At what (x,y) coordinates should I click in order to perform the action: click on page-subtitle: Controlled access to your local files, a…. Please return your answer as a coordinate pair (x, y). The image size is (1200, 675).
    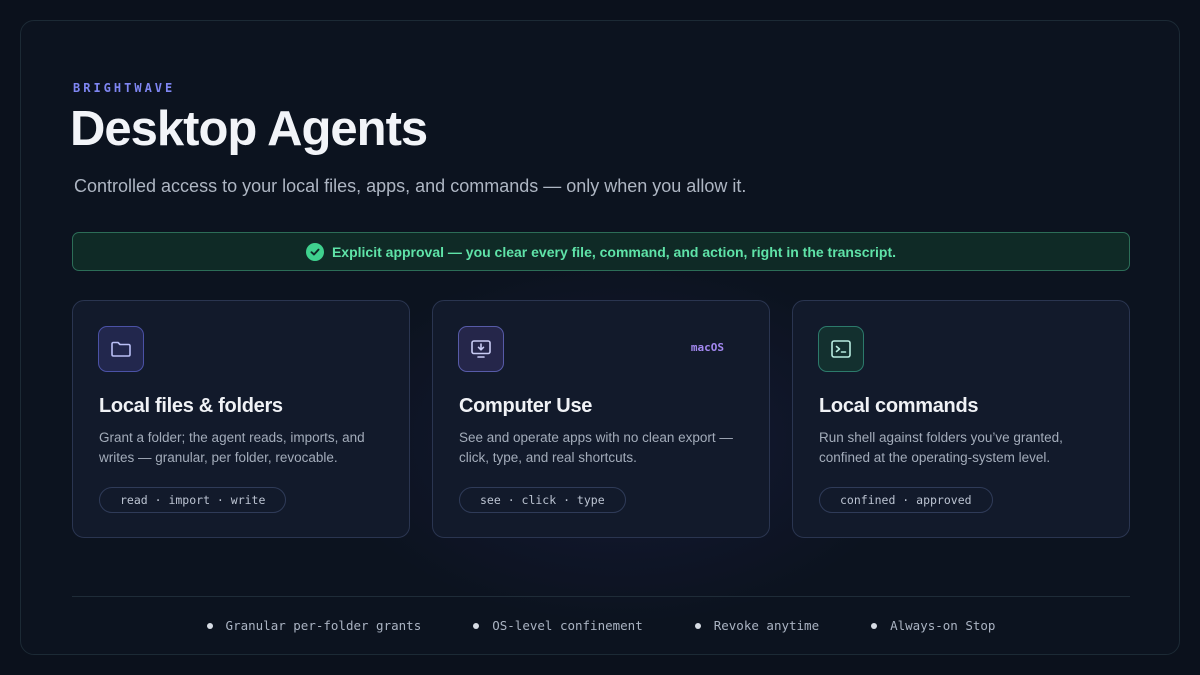
    Looking at the image, I should click on (410, 186).